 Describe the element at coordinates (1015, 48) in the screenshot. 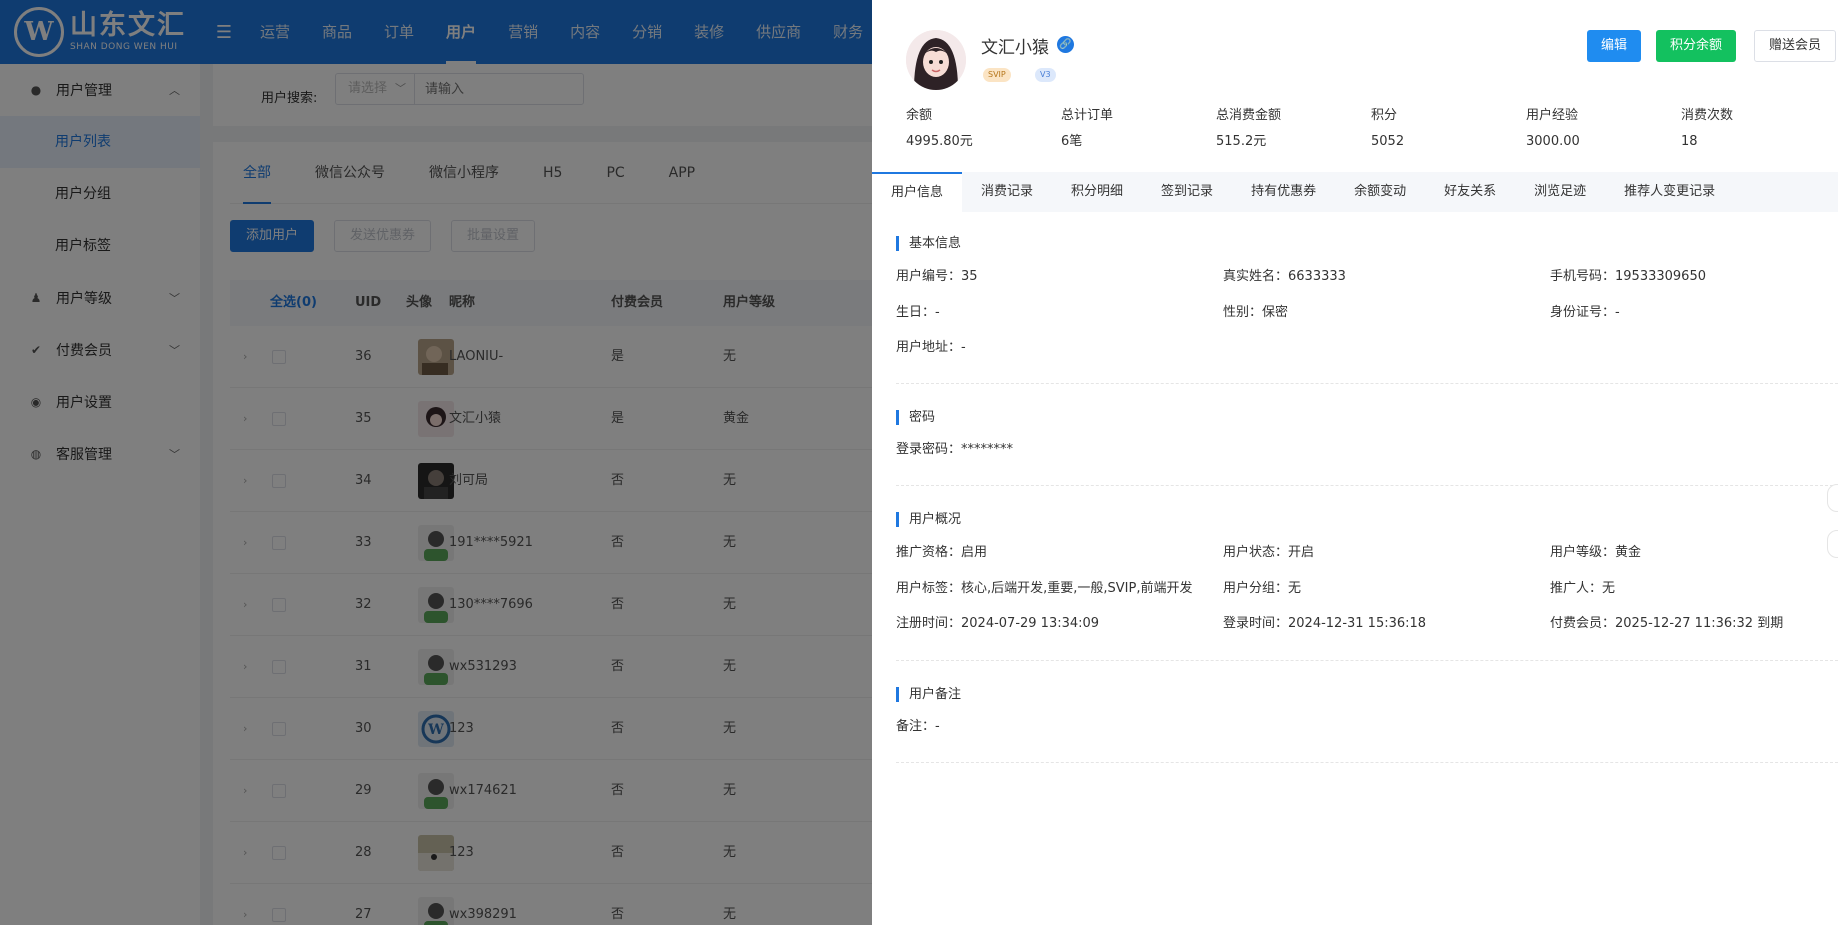

I see `user-nickname: 文汇小猿` at that location.